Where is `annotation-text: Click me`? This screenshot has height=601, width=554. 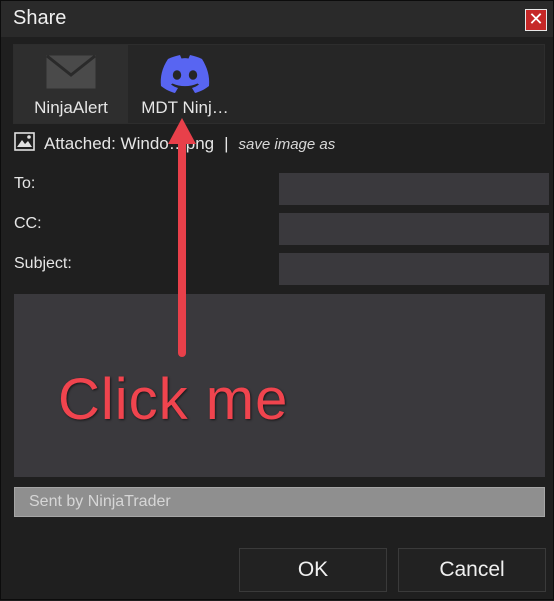 annotation-text: Click me is located at coordinates (173, 399).